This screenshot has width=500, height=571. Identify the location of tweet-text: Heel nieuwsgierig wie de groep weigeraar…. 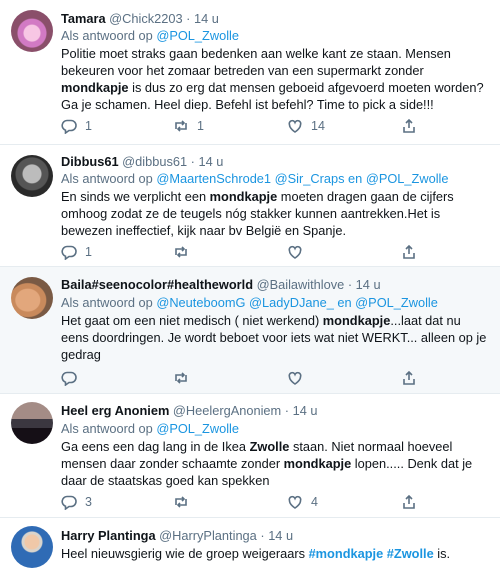
(256, 553).